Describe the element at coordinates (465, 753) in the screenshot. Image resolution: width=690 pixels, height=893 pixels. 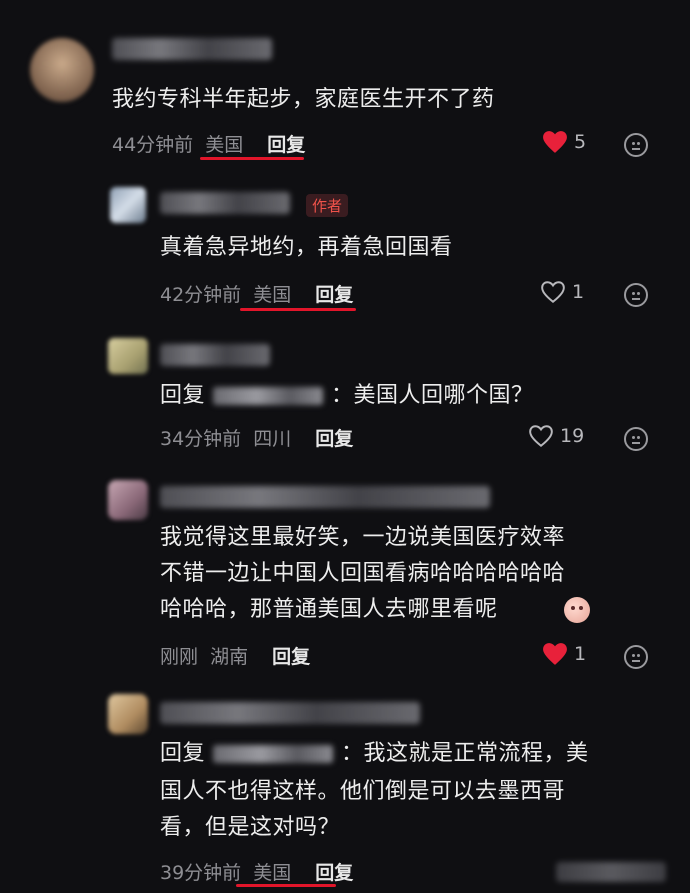
I see `reply-content: ：我这就是正常流程，美` at that location.